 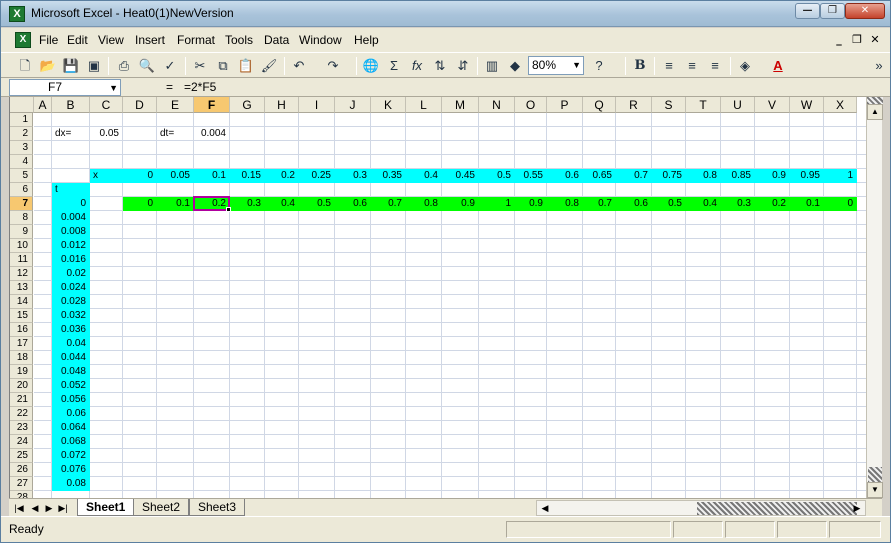 What do you see at coordinates (71, 218) in the screenshot?
I see `cell-b8: 0.004` at bounding box center [71, 218].